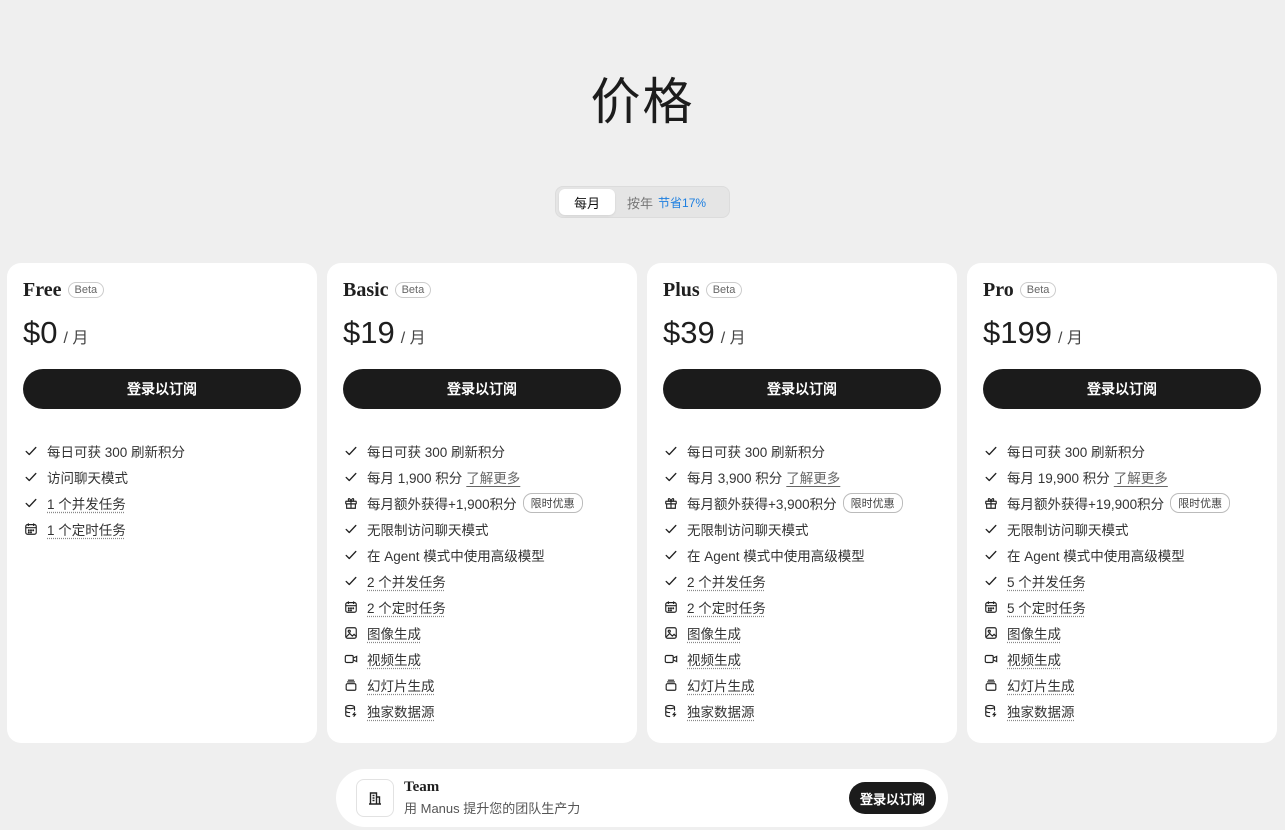 The height and width of the screenshot is (830, 1285). I want to click on billing-yearly-label: 按年, so click(640, 203).